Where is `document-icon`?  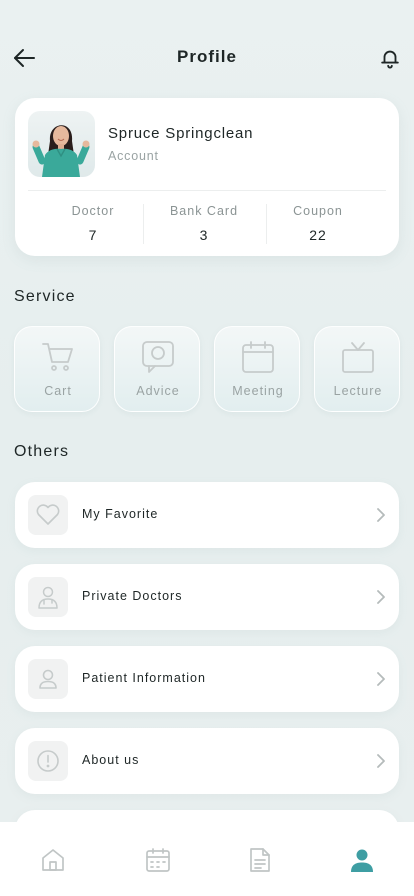 document-icon is located at coordinates (260, 860).